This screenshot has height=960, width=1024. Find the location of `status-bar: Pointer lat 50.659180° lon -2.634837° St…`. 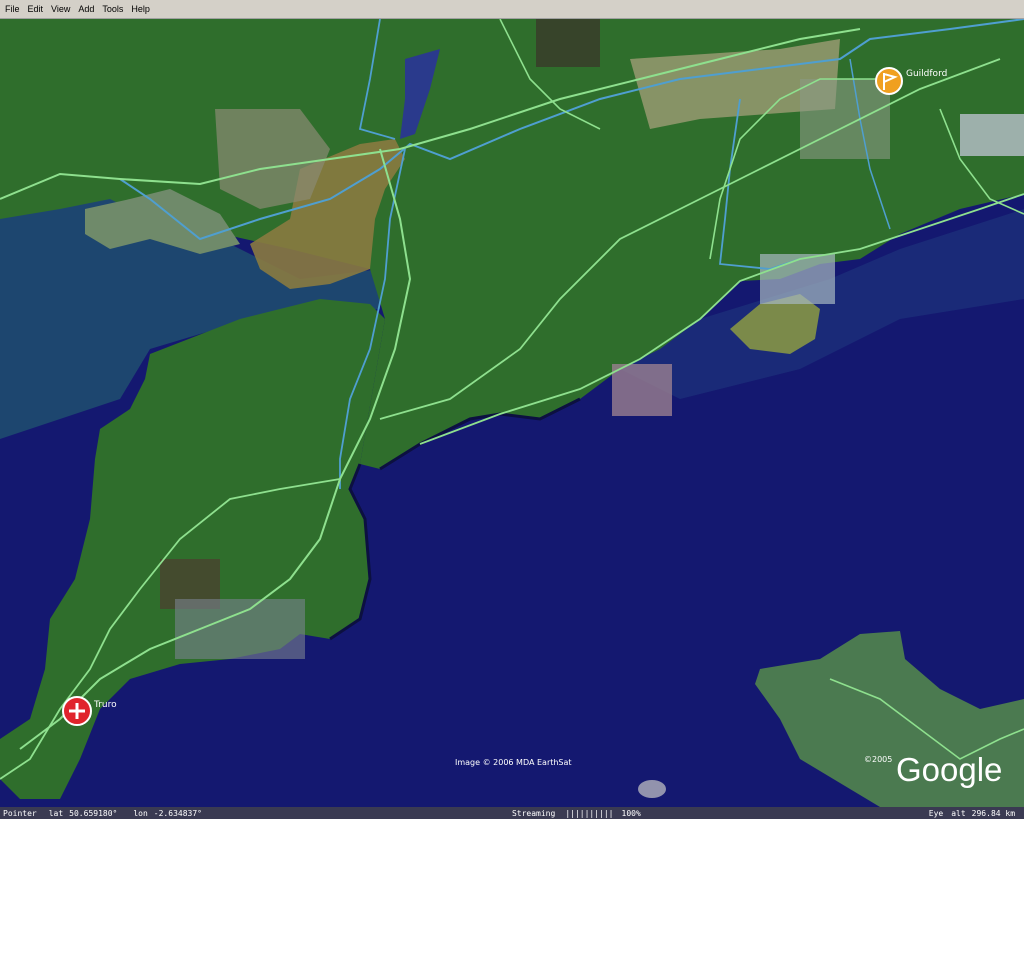

status-bar: Pointer lat 50.659180° lon -2.634837° St… is located at coordinates (512, 813).